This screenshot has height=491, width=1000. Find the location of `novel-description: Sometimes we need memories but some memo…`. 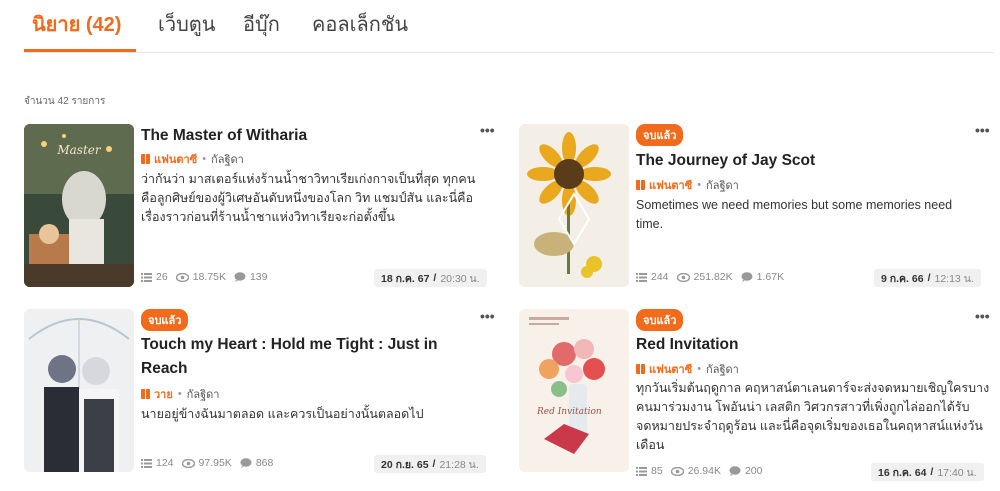

novel-description: Sometimes we need memories but some memo… is located at coordinates (794, 214).